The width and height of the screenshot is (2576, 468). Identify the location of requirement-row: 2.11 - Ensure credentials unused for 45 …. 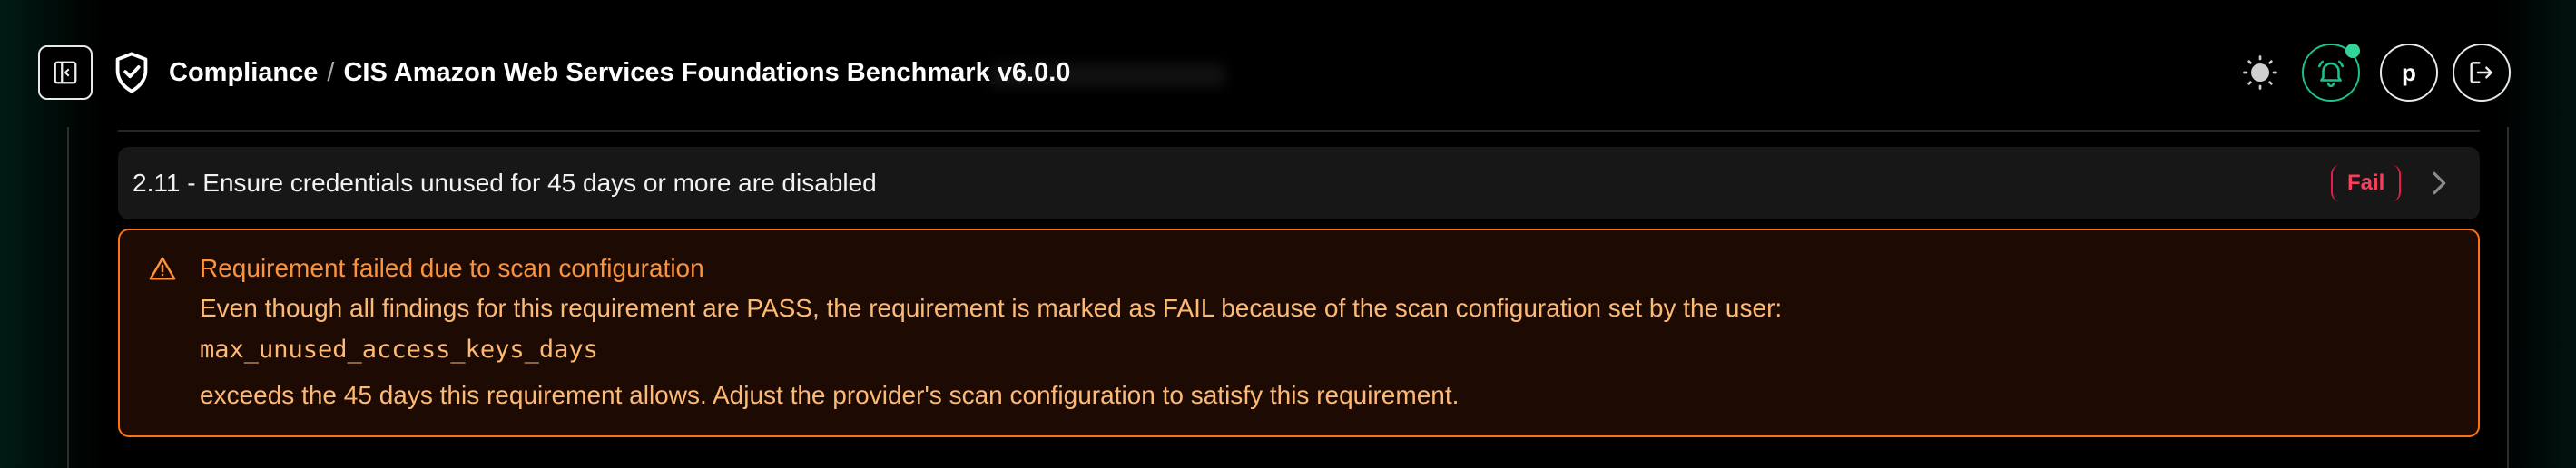
(1299, 183).